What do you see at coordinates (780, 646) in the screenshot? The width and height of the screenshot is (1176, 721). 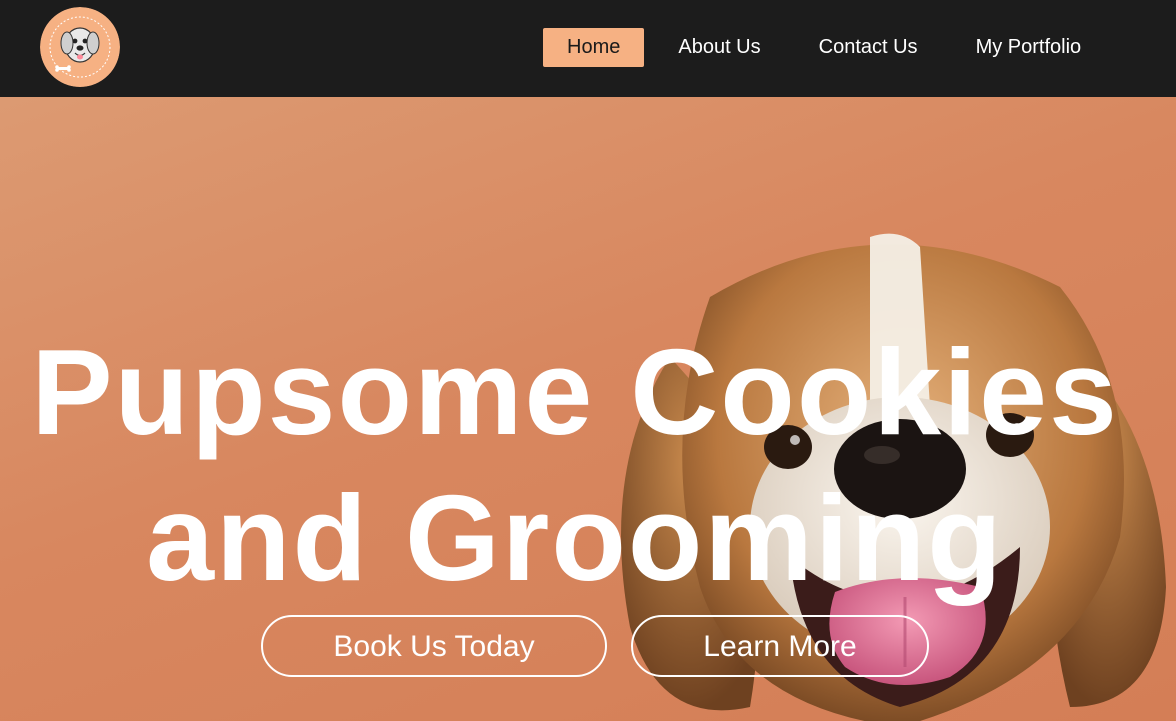 I see `learn-more-button: Learn More` at bounding box center [780, 646].